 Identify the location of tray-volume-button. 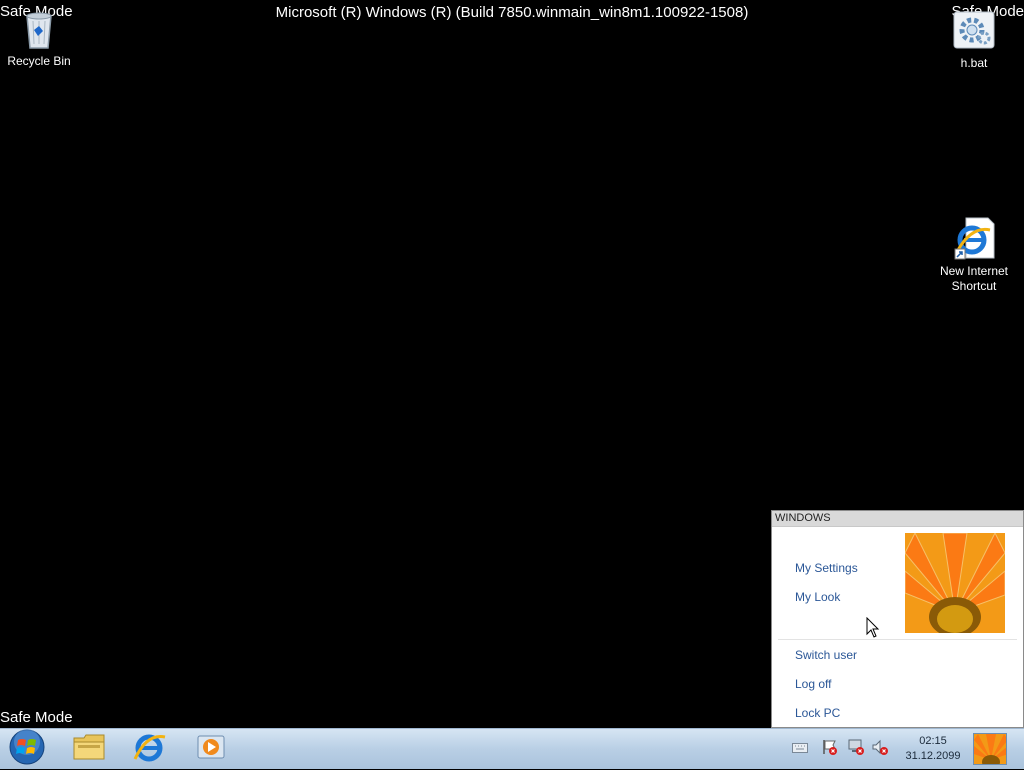
(880, 749).